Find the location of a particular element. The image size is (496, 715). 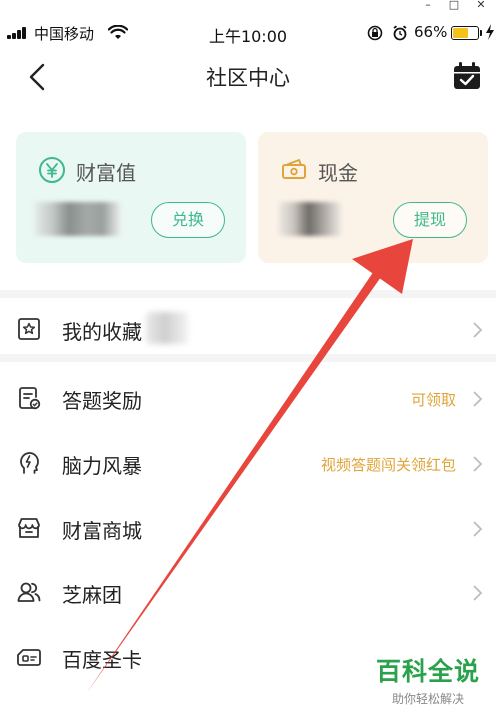

cash-title: 现金 is located at coordinates (338, 173).